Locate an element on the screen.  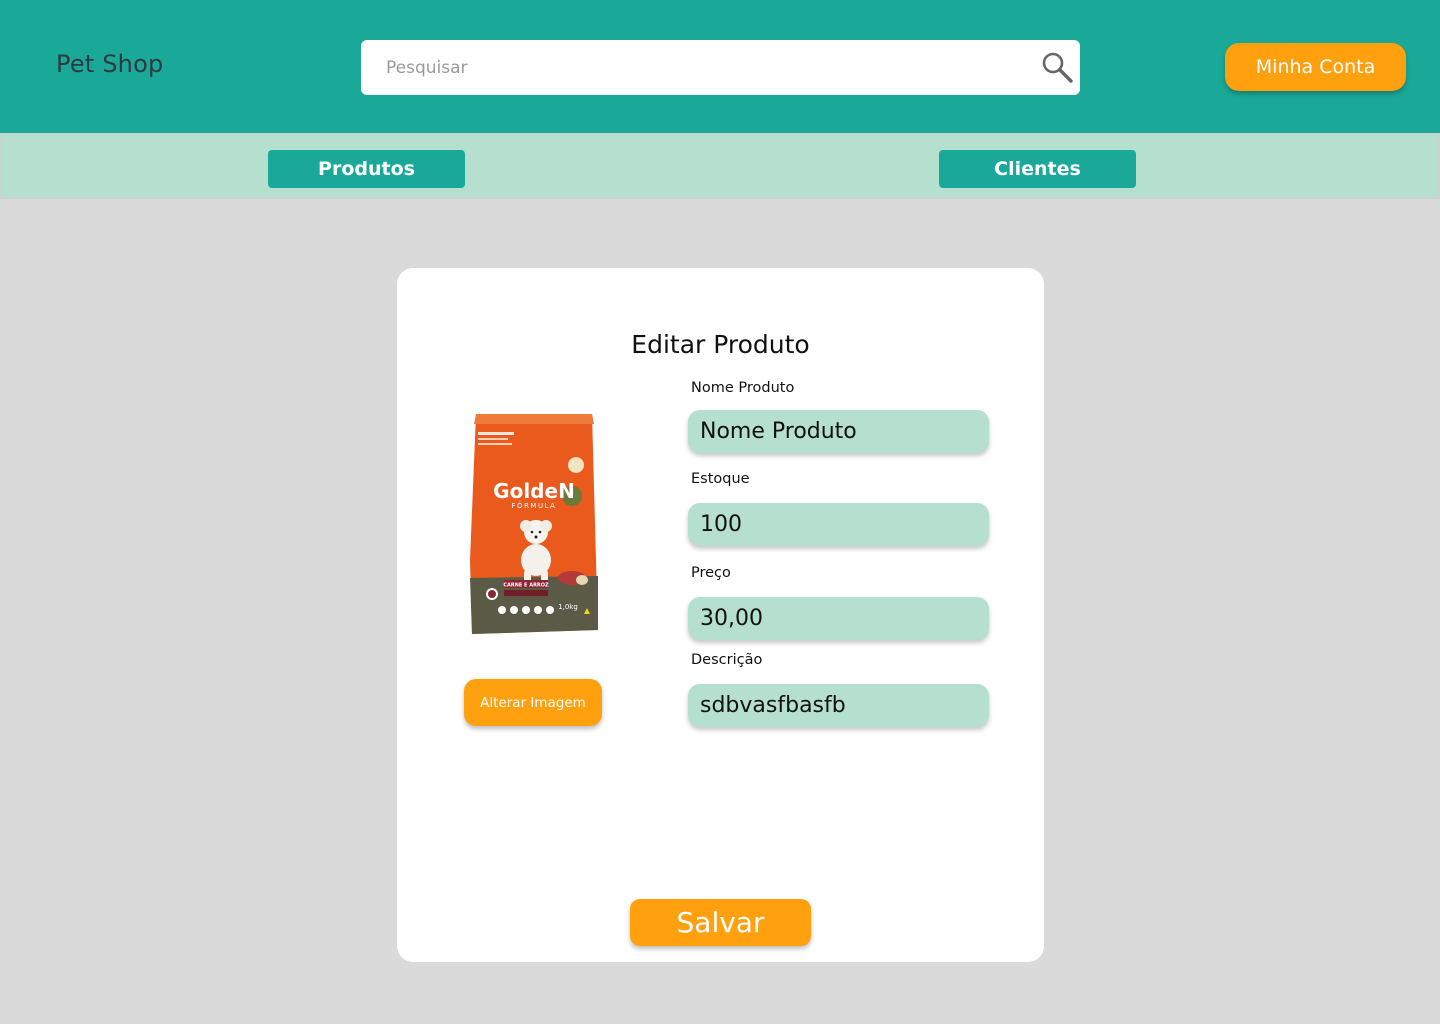
label-estoque: Estoque is located at coordinates (720, 479).